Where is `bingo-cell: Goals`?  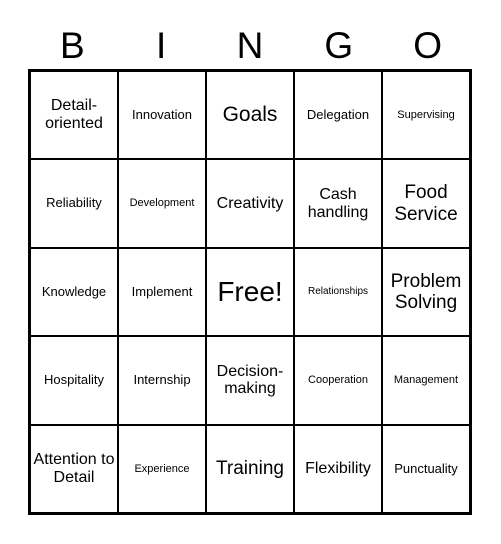 bingo-cell: Goals is located at coordinates (251, 115).